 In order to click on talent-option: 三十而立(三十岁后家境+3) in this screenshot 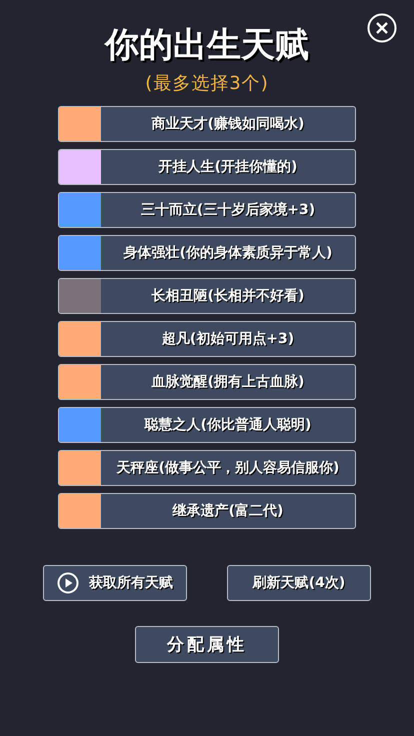, I will do `click(207, 210)`.